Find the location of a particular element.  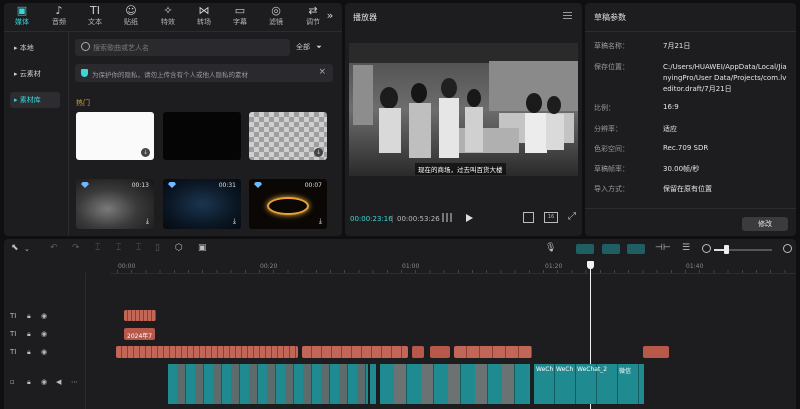

prop-label-ratio: 比例： is located at coordinates (604, 108).